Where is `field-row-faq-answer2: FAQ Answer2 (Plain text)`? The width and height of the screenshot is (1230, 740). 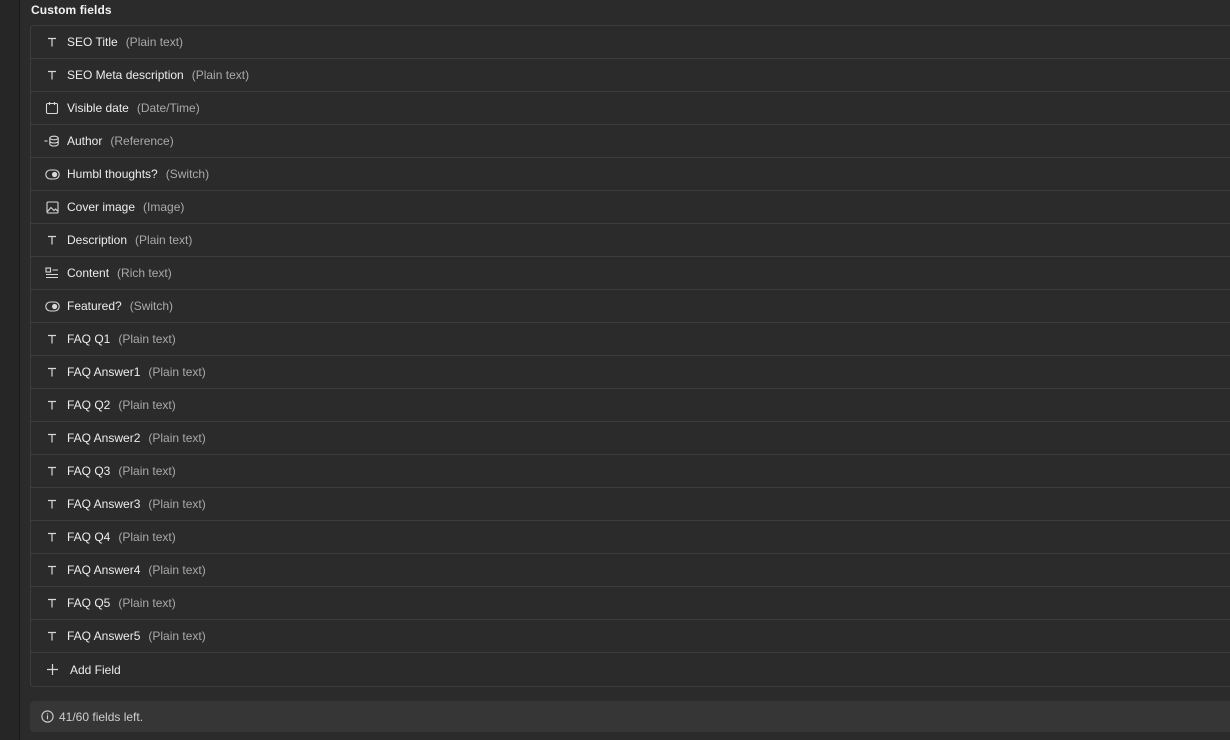 field-row-faq-answer2: FAQ Answer2 (Plain text) is located at coordinates (630, 438).